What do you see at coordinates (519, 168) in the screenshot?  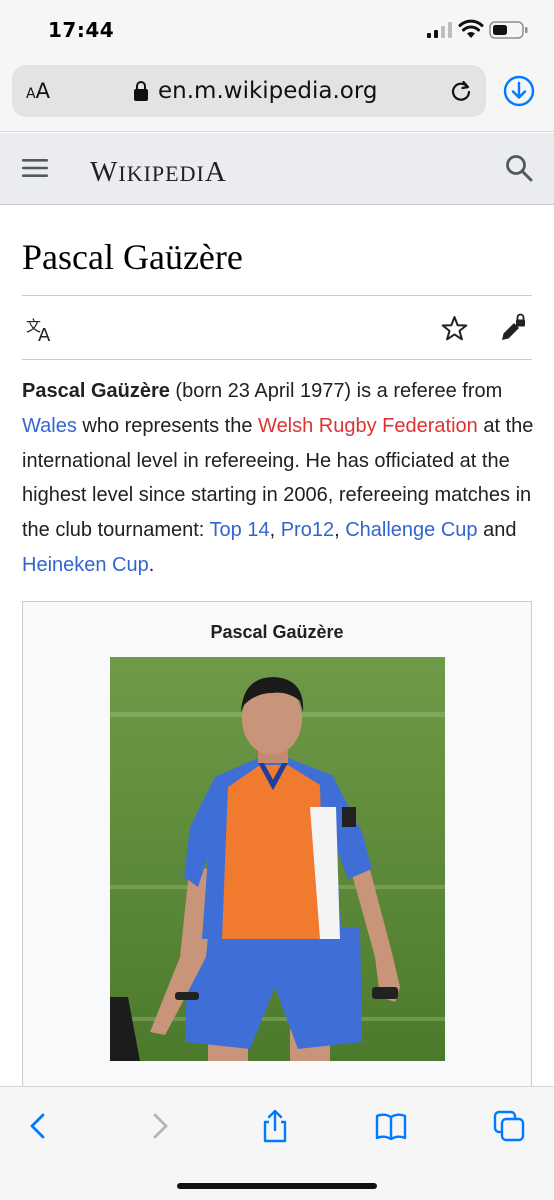 I see `search-icon` at bounding box center [519, 168].